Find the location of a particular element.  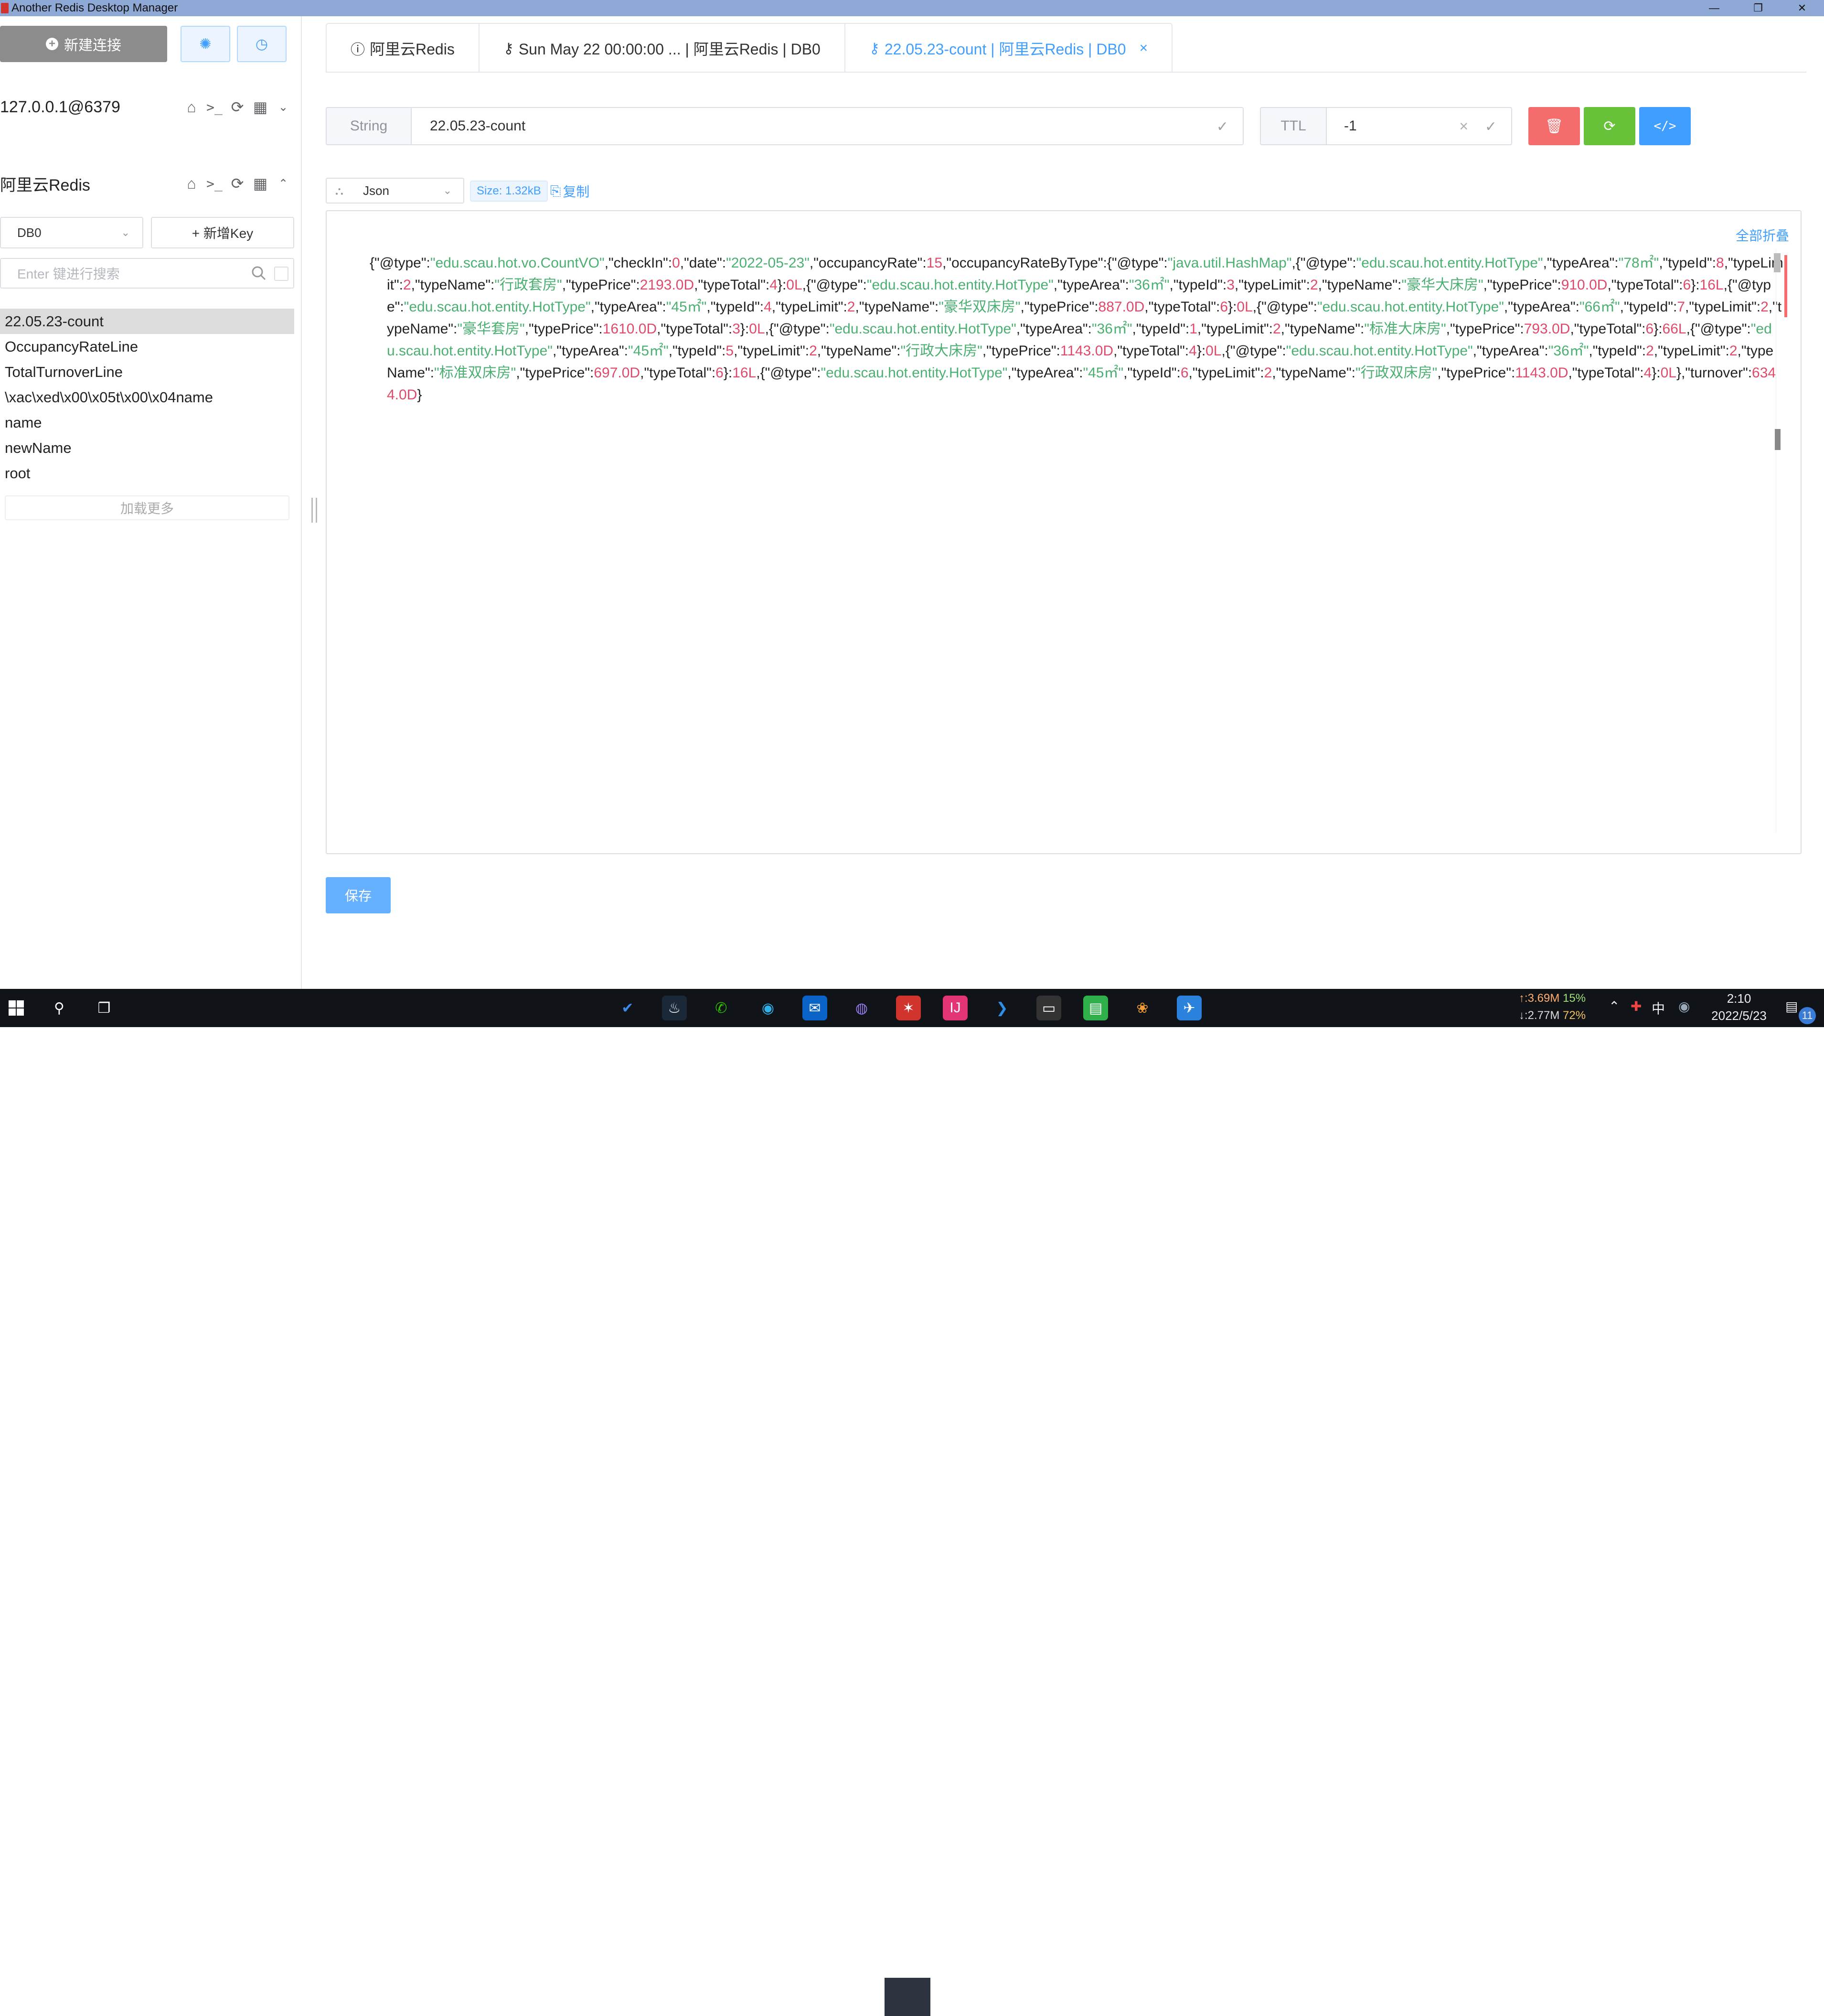

key-name-value: 22.05.23-count is located at coordinates (478, 126).